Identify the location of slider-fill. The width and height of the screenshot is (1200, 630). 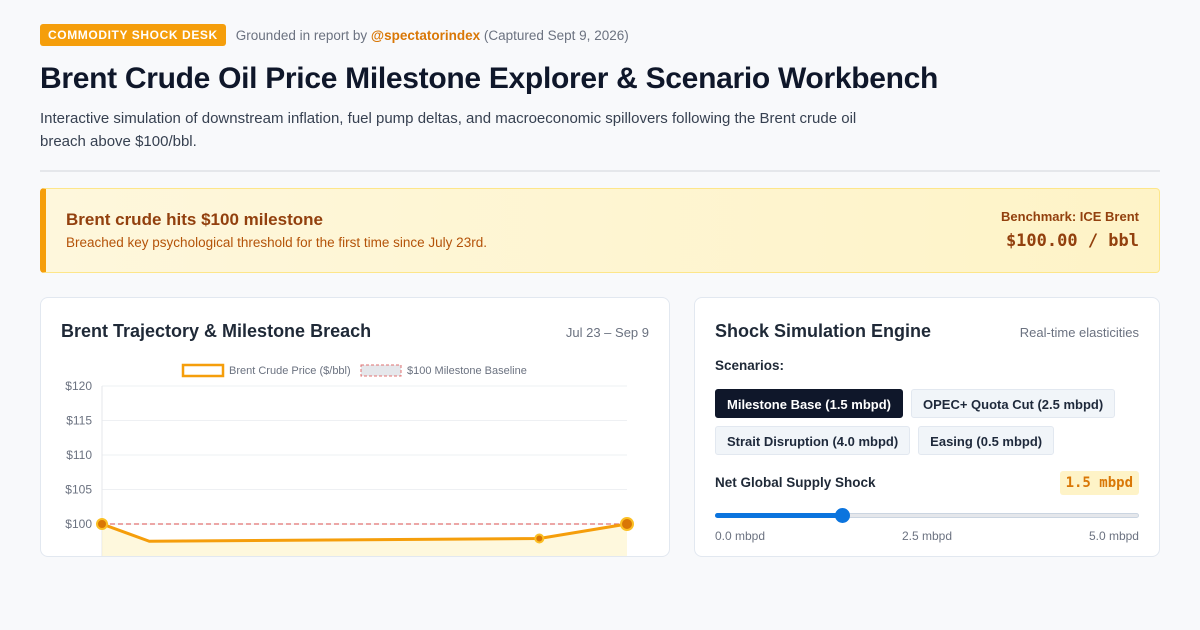
(779, 515).